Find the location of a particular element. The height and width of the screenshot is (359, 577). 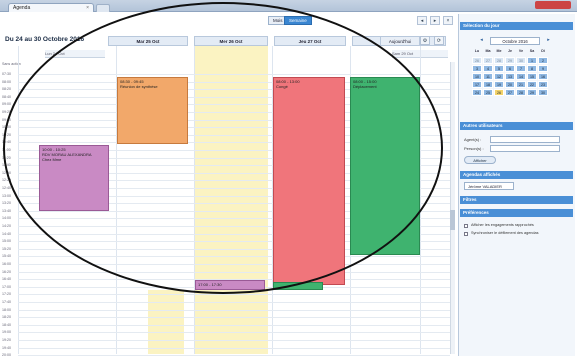

time-label: 11:40 is located at coordinates (6, 165).